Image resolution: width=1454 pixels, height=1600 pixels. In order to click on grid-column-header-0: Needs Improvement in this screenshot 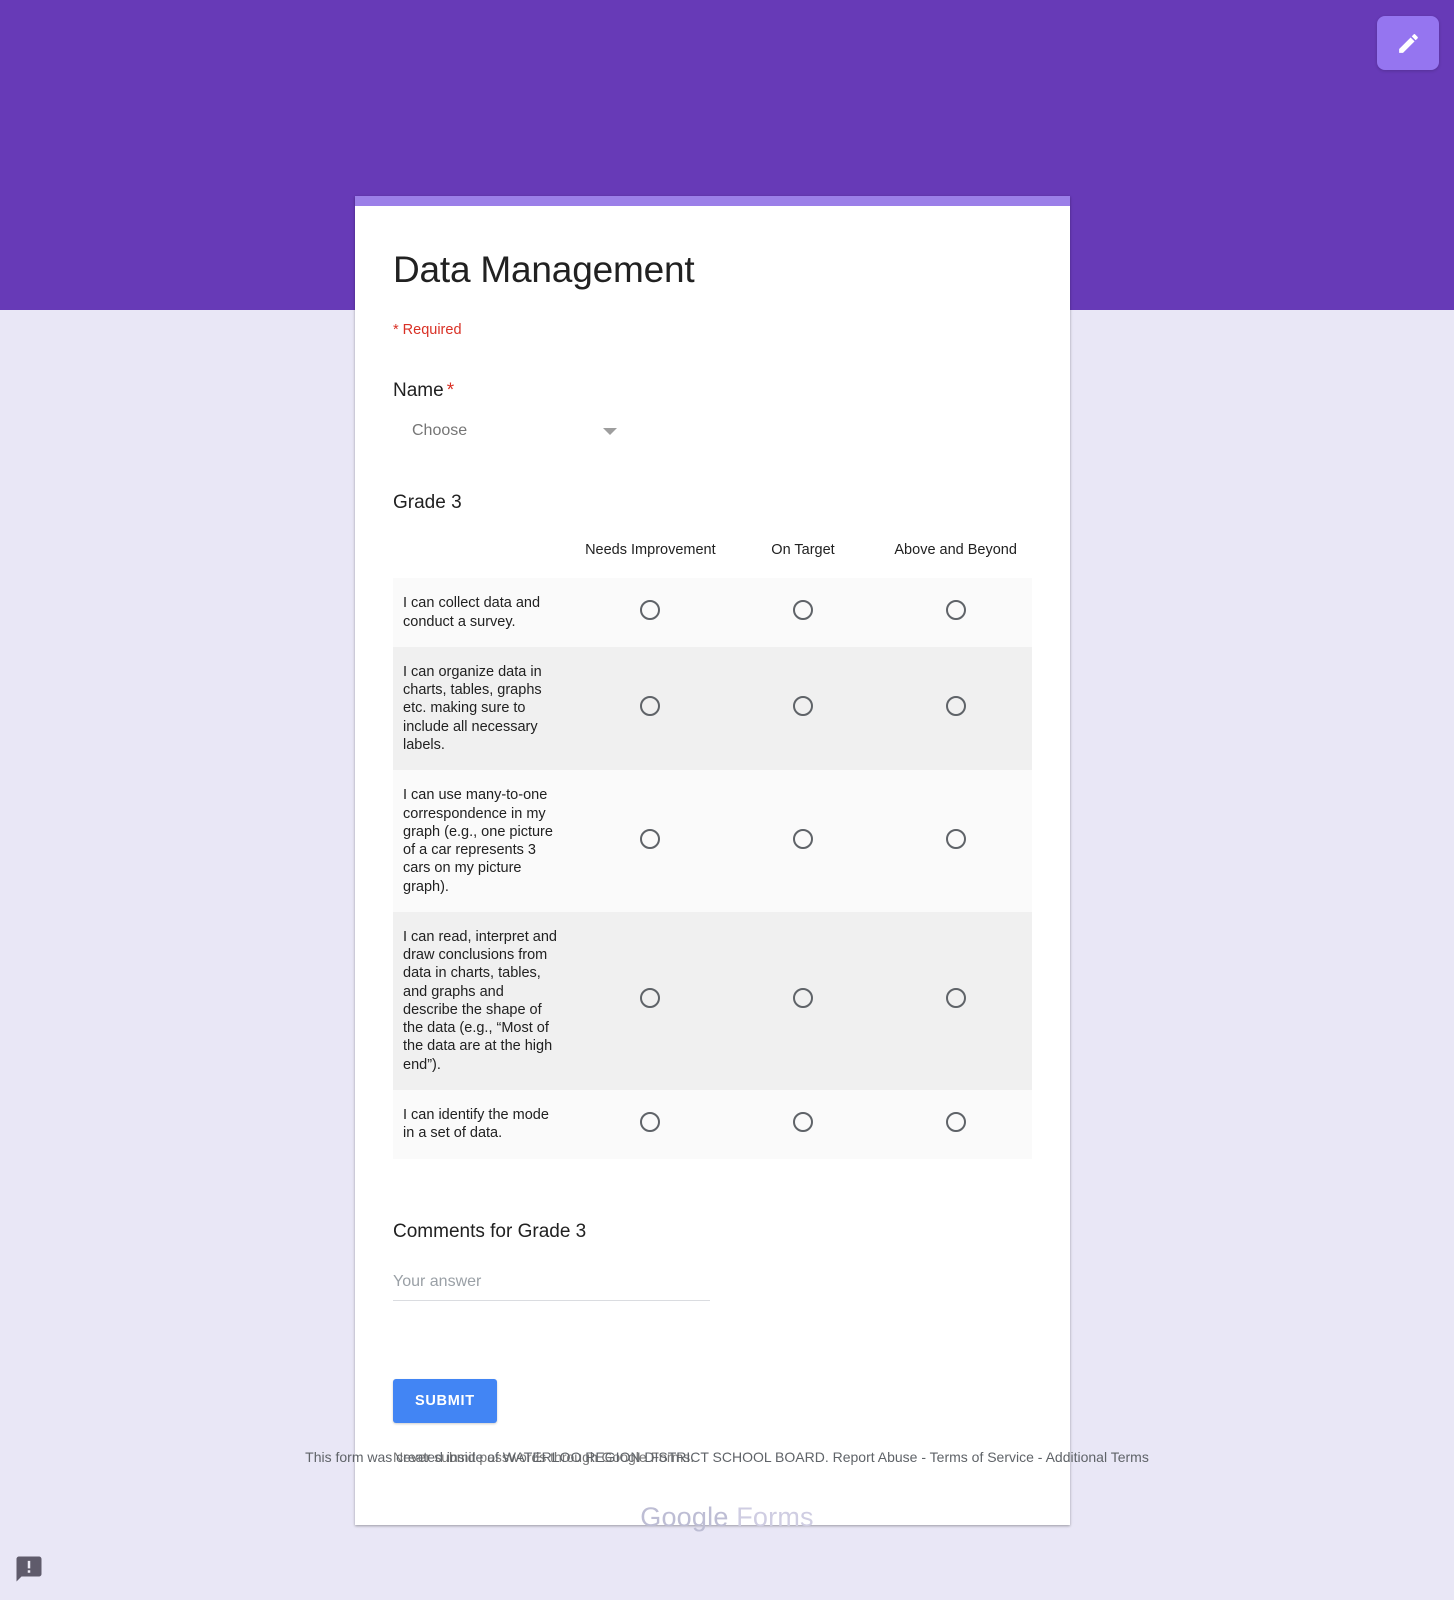, I will do `click(650, 550)`.